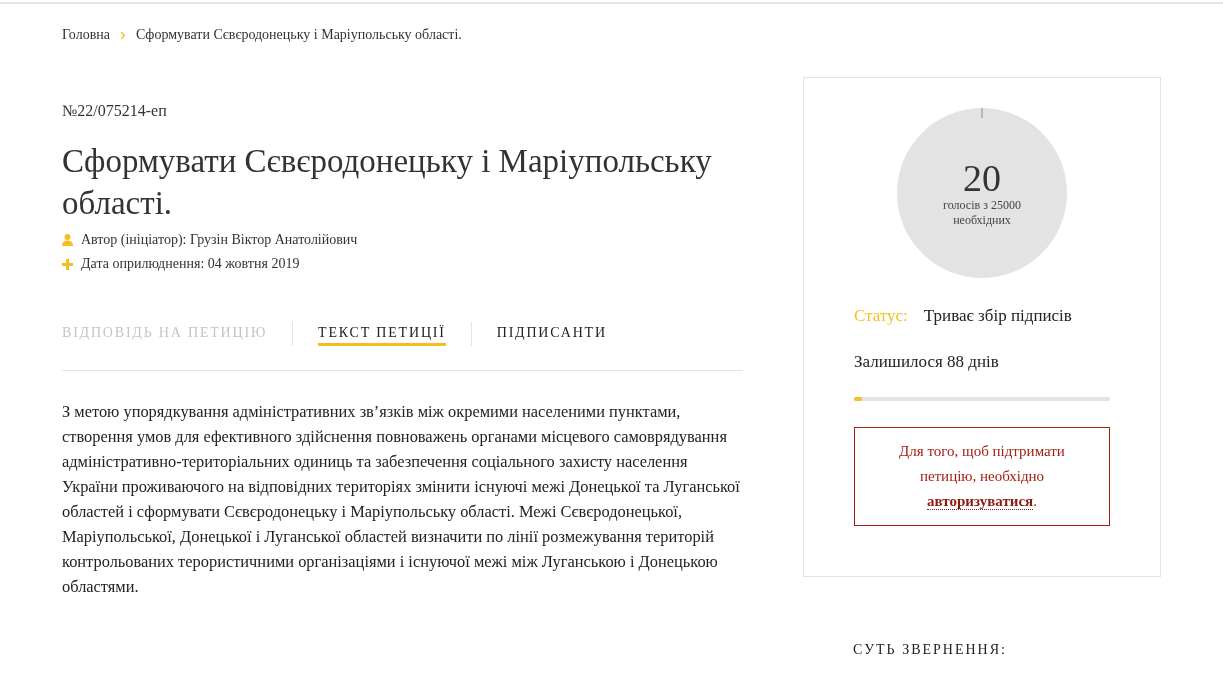 Image resolution: width=1223 pixels, height=690 pixels. What do you see at coordinates (387, 182) in the screenshot?
I see `petition-title: Сформувати Сєвєродонецьку і Маріупольську області.` at bounding box center [387, 182].